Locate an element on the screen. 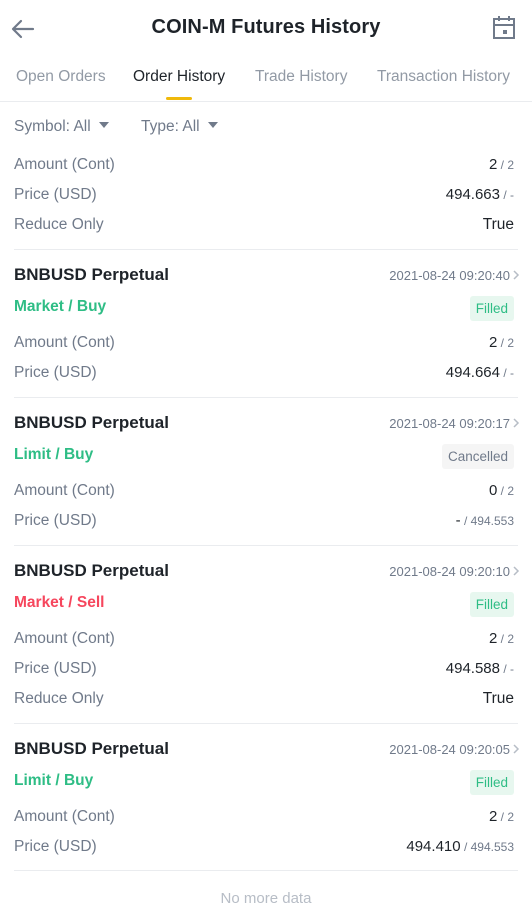  active-tab-indicator is located at coordinates (179, 98).